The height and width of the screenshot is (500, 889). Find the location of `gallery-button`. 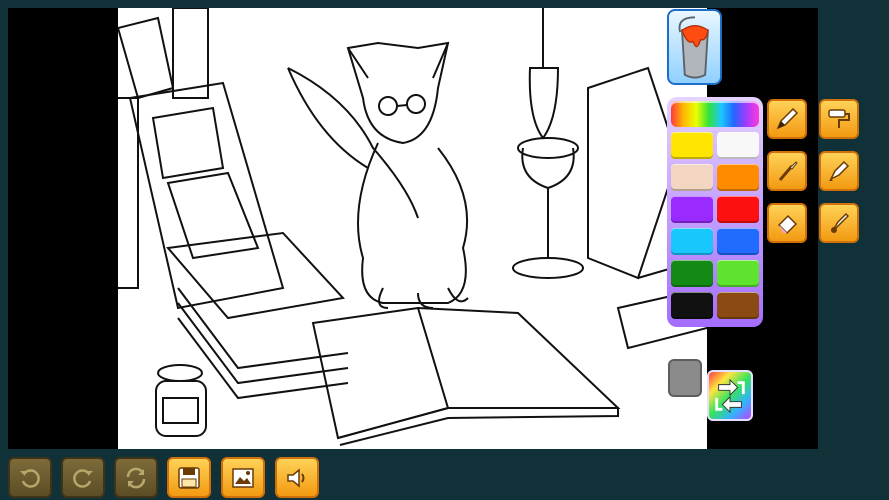

gallery-button is located at coordinates (243, 477).